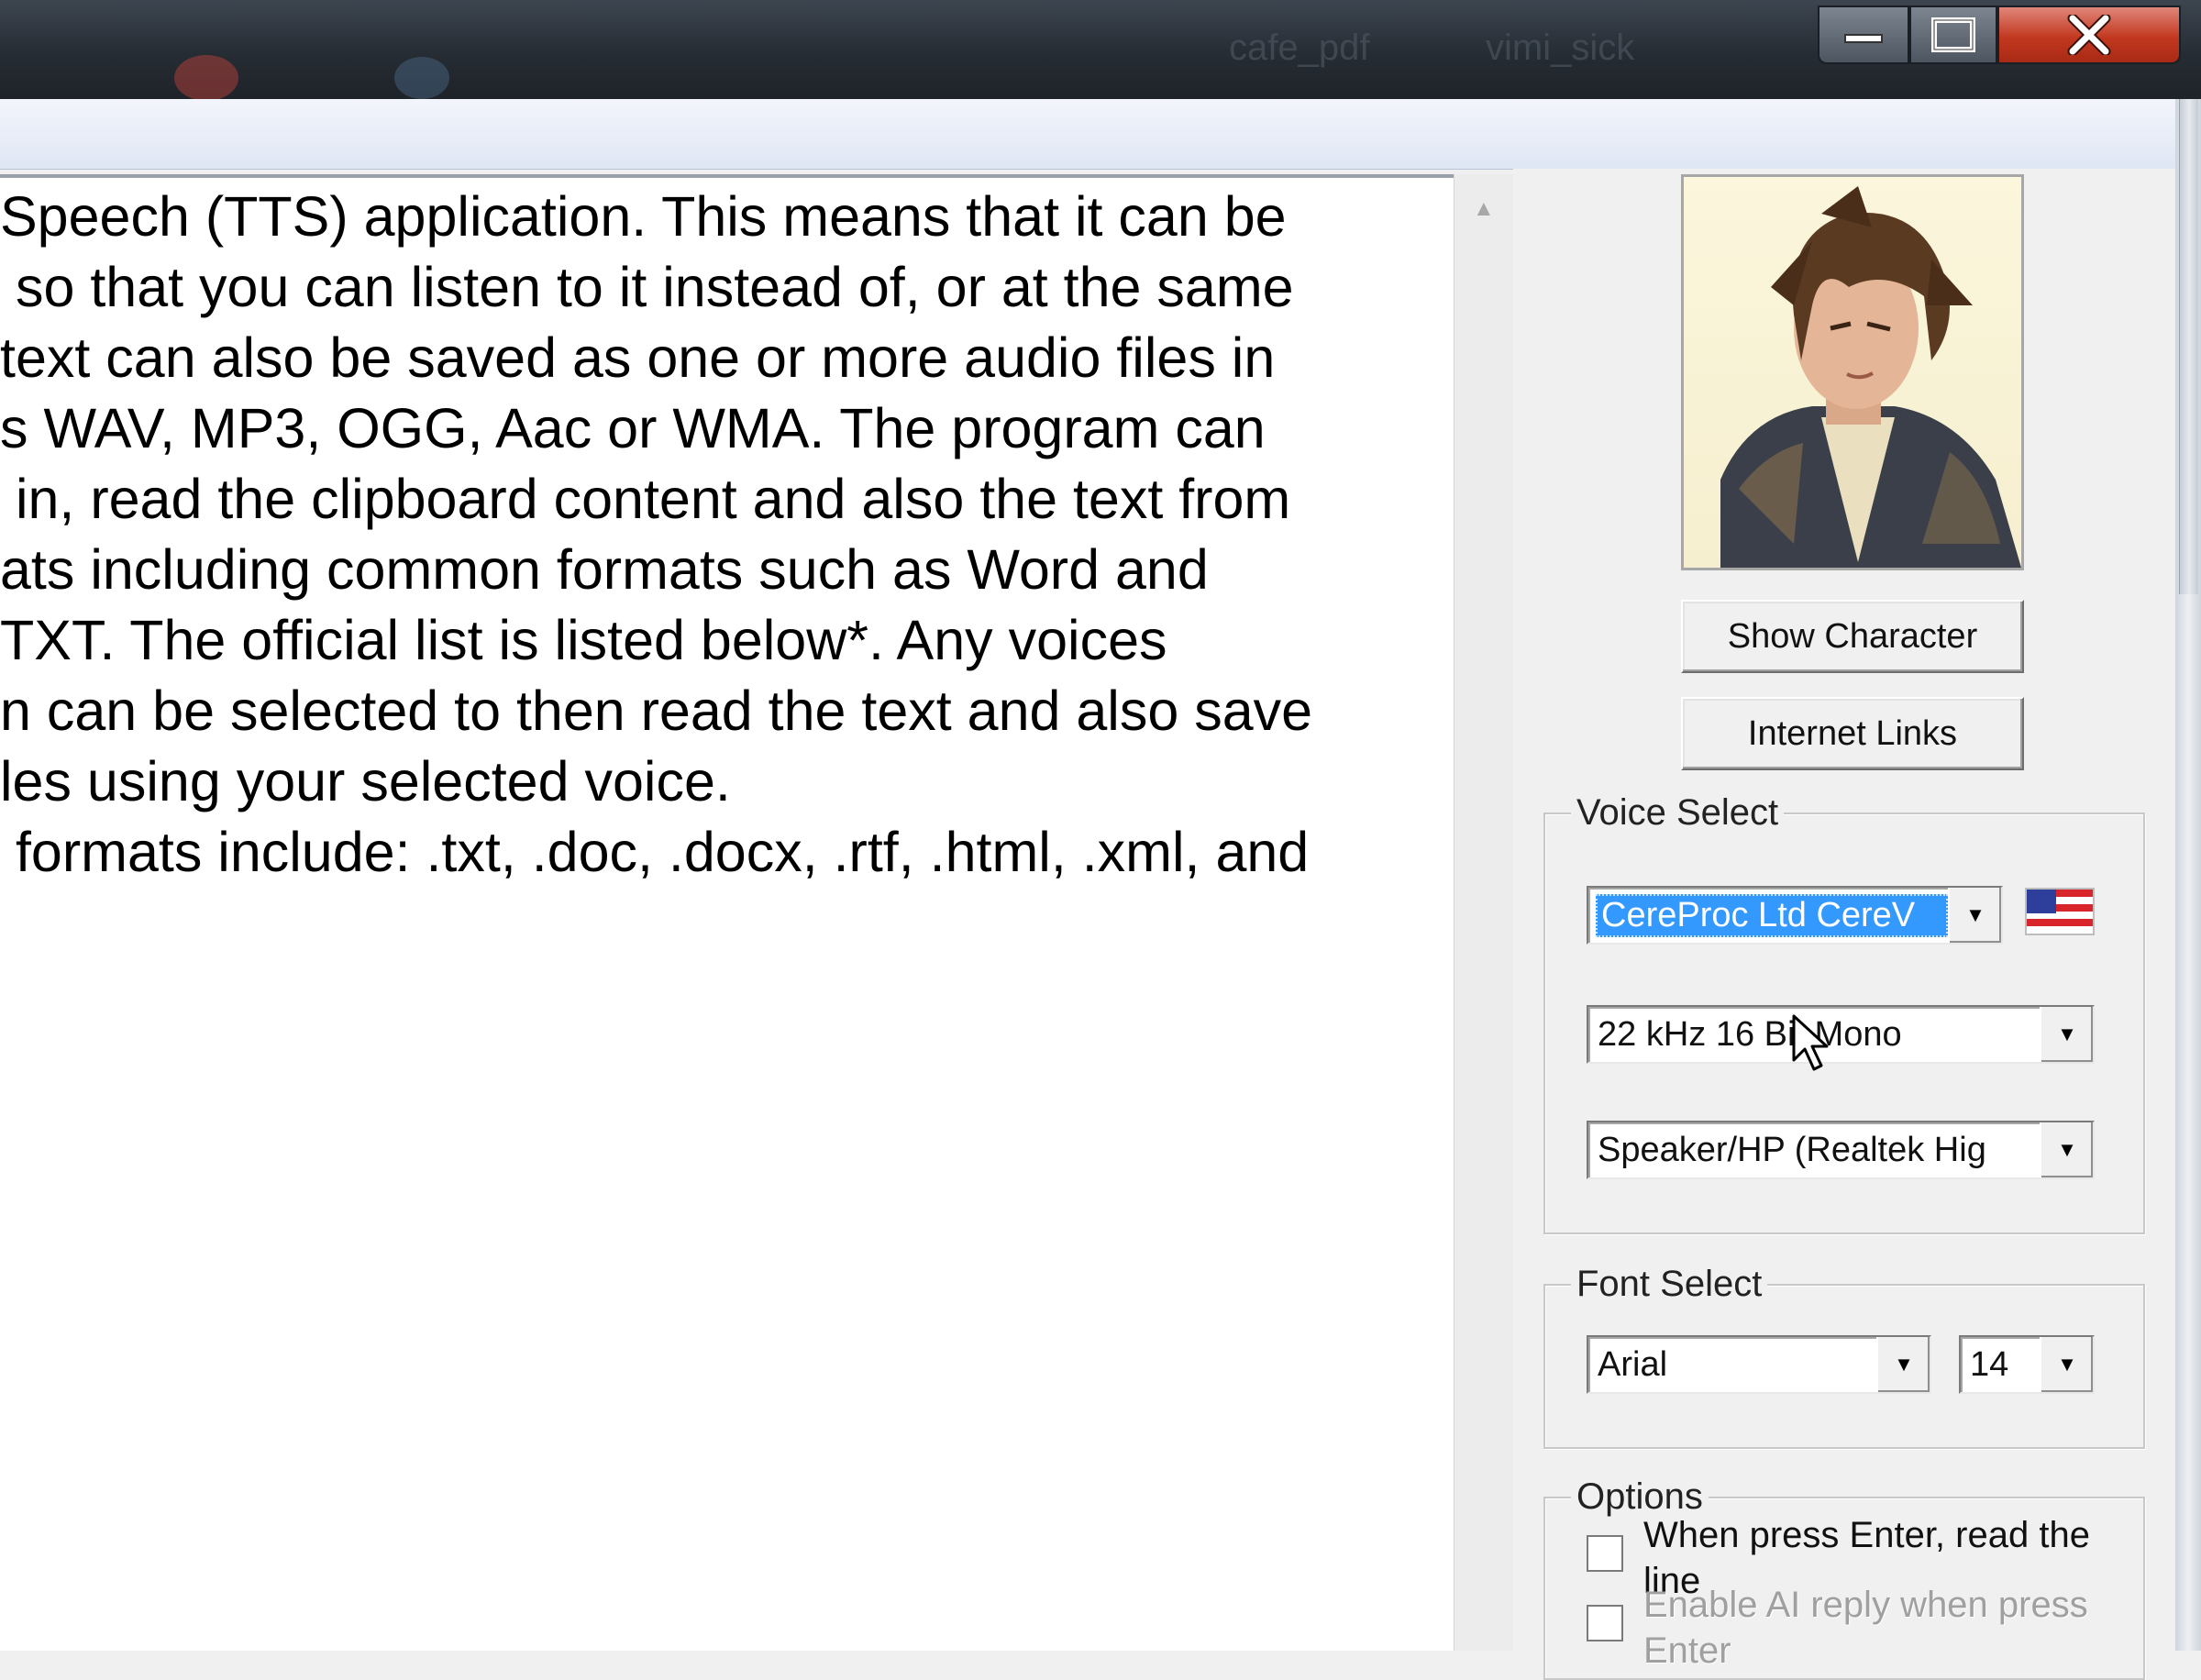  I want to click on close-button, so click(2089, 35).